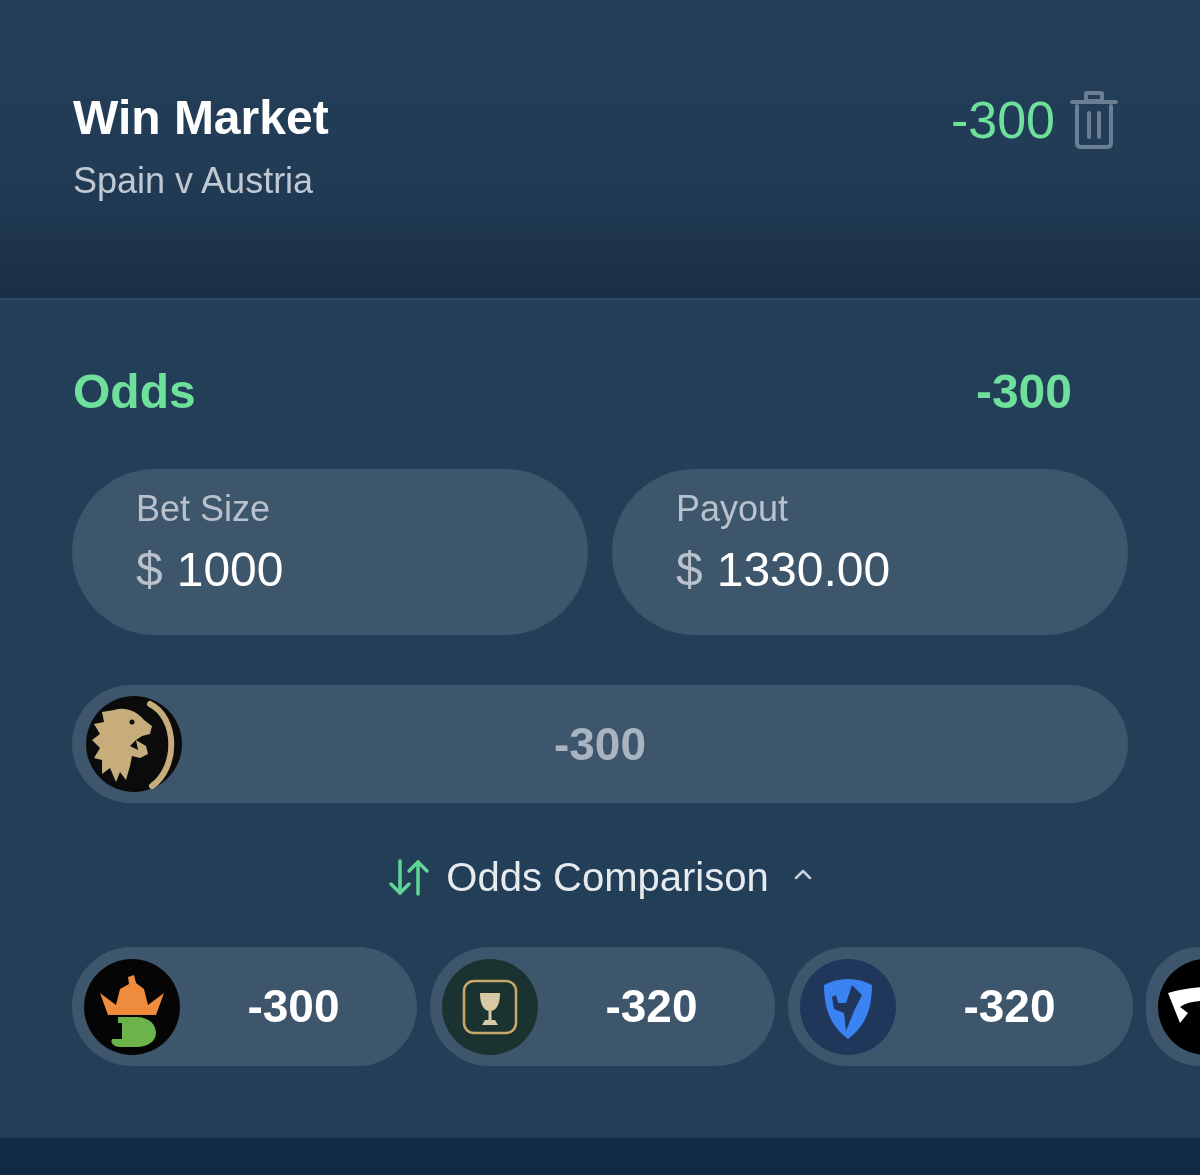 The width and height of the screenshot is (1200, 1175). Describe the element at coordinates (600, 744) in the screenshot. I see `sportsbook-button: -300` at that location.